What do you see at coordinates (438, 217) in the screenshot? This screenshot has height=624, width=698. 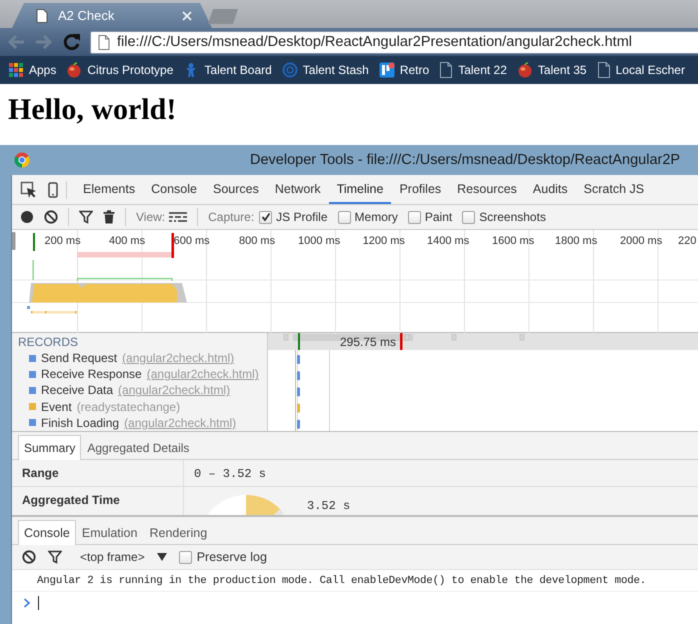 I see `checkbox-label: Paint` at bounding box center [438, 217].